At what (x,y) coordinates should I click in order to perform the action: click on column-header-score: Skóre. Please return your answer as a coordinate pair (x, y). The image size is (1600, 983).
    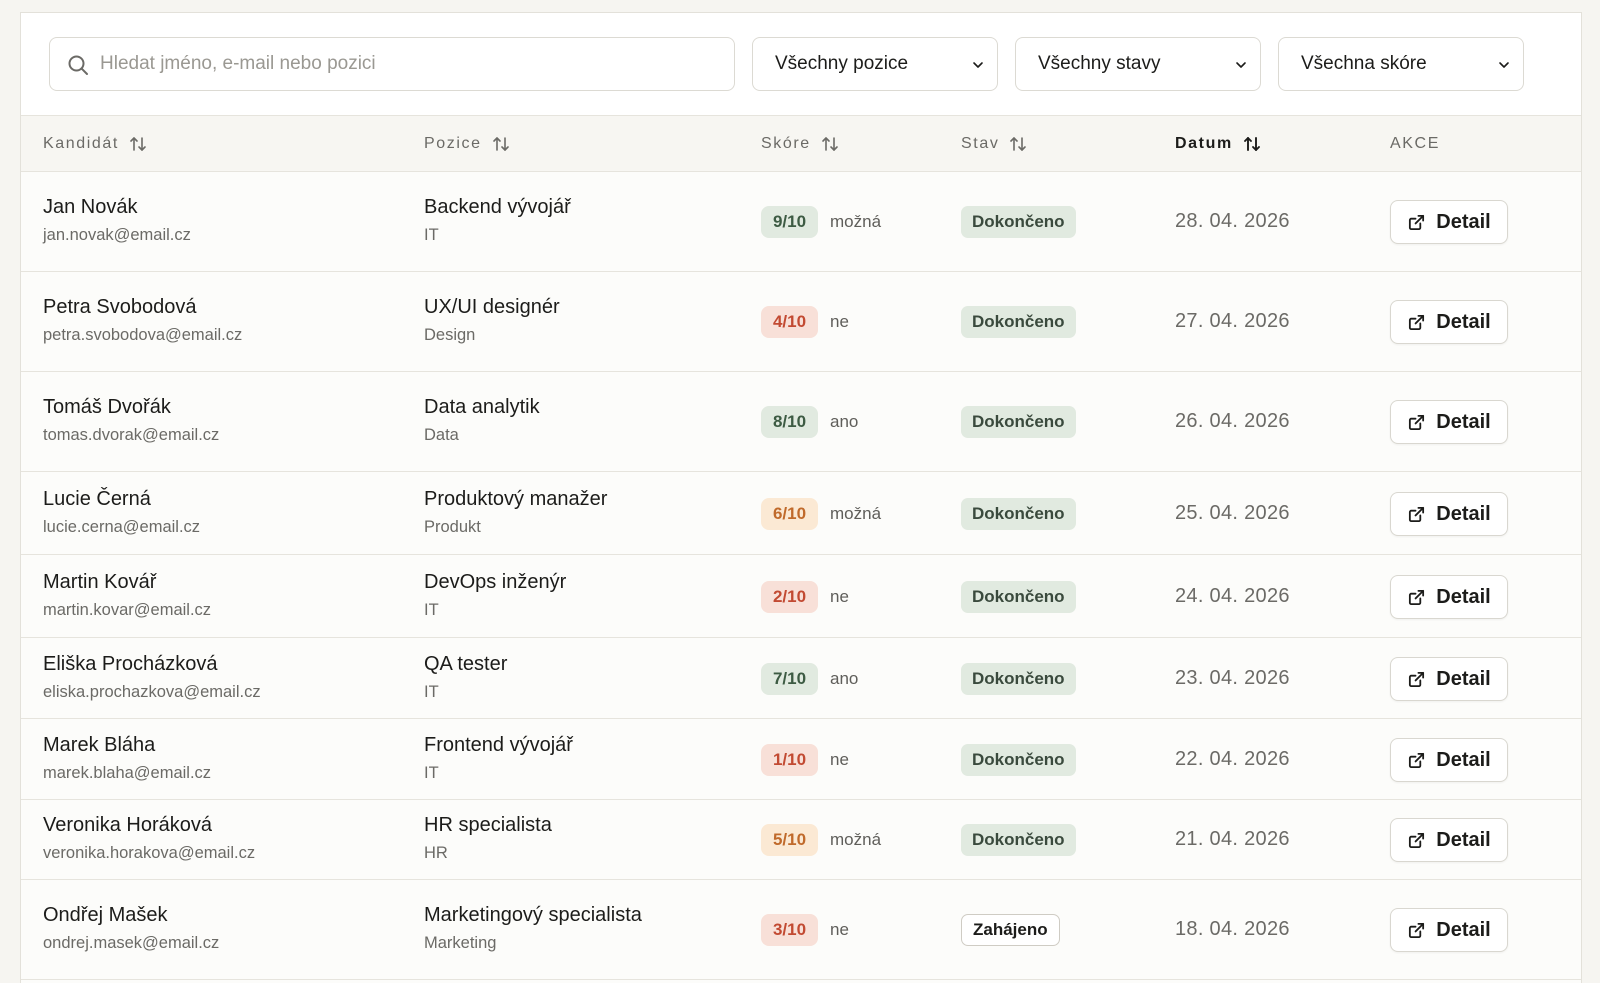
    Looking at the image, I should click on (800, 144).